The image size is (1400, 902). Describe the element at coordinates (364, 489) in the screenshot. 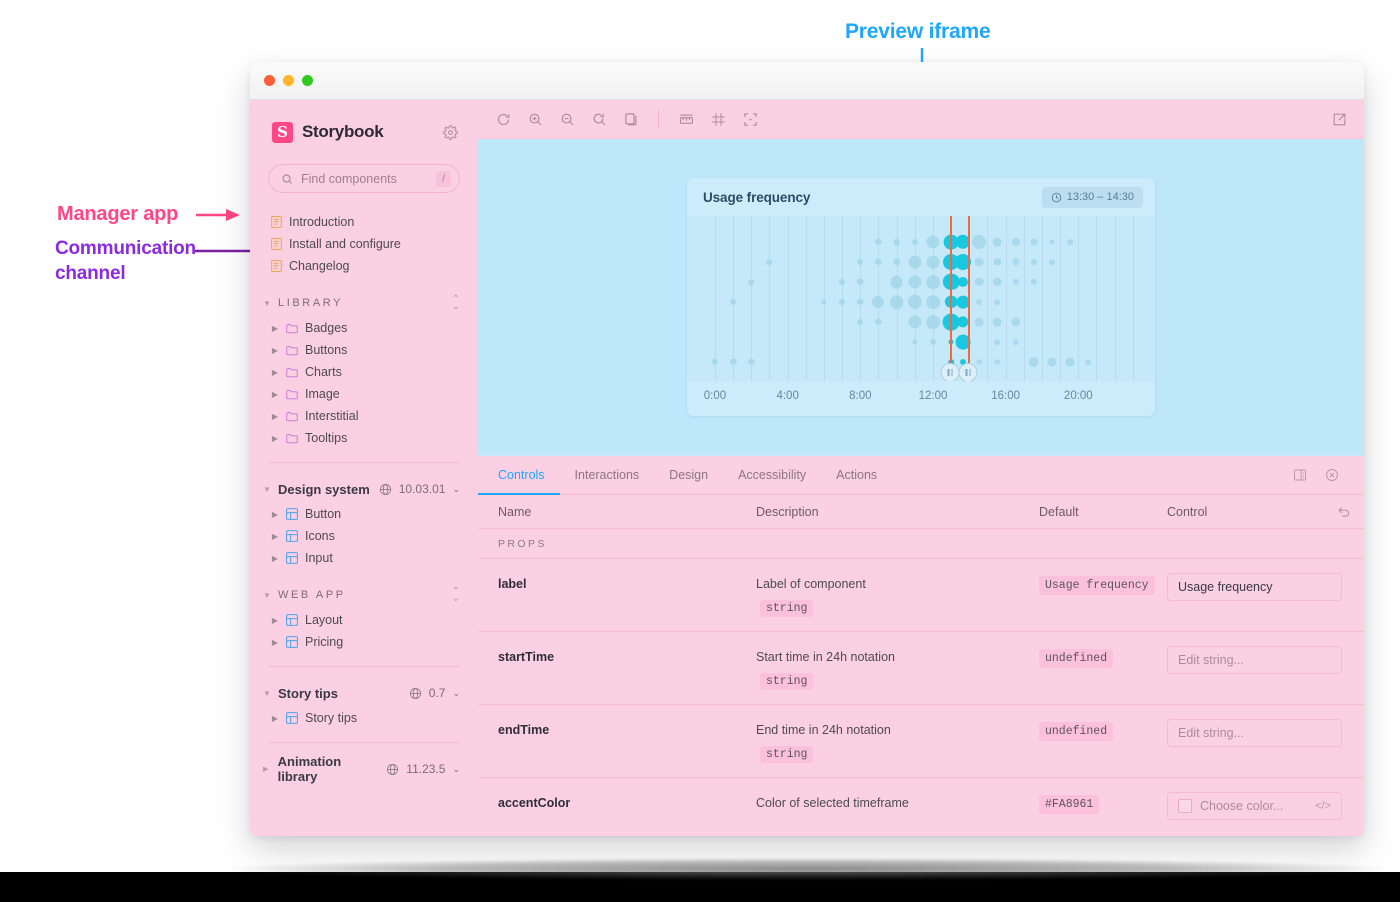

I see `sidebar-section-design-system: ▼ Design system 10.03.01 ⌄` at that location.